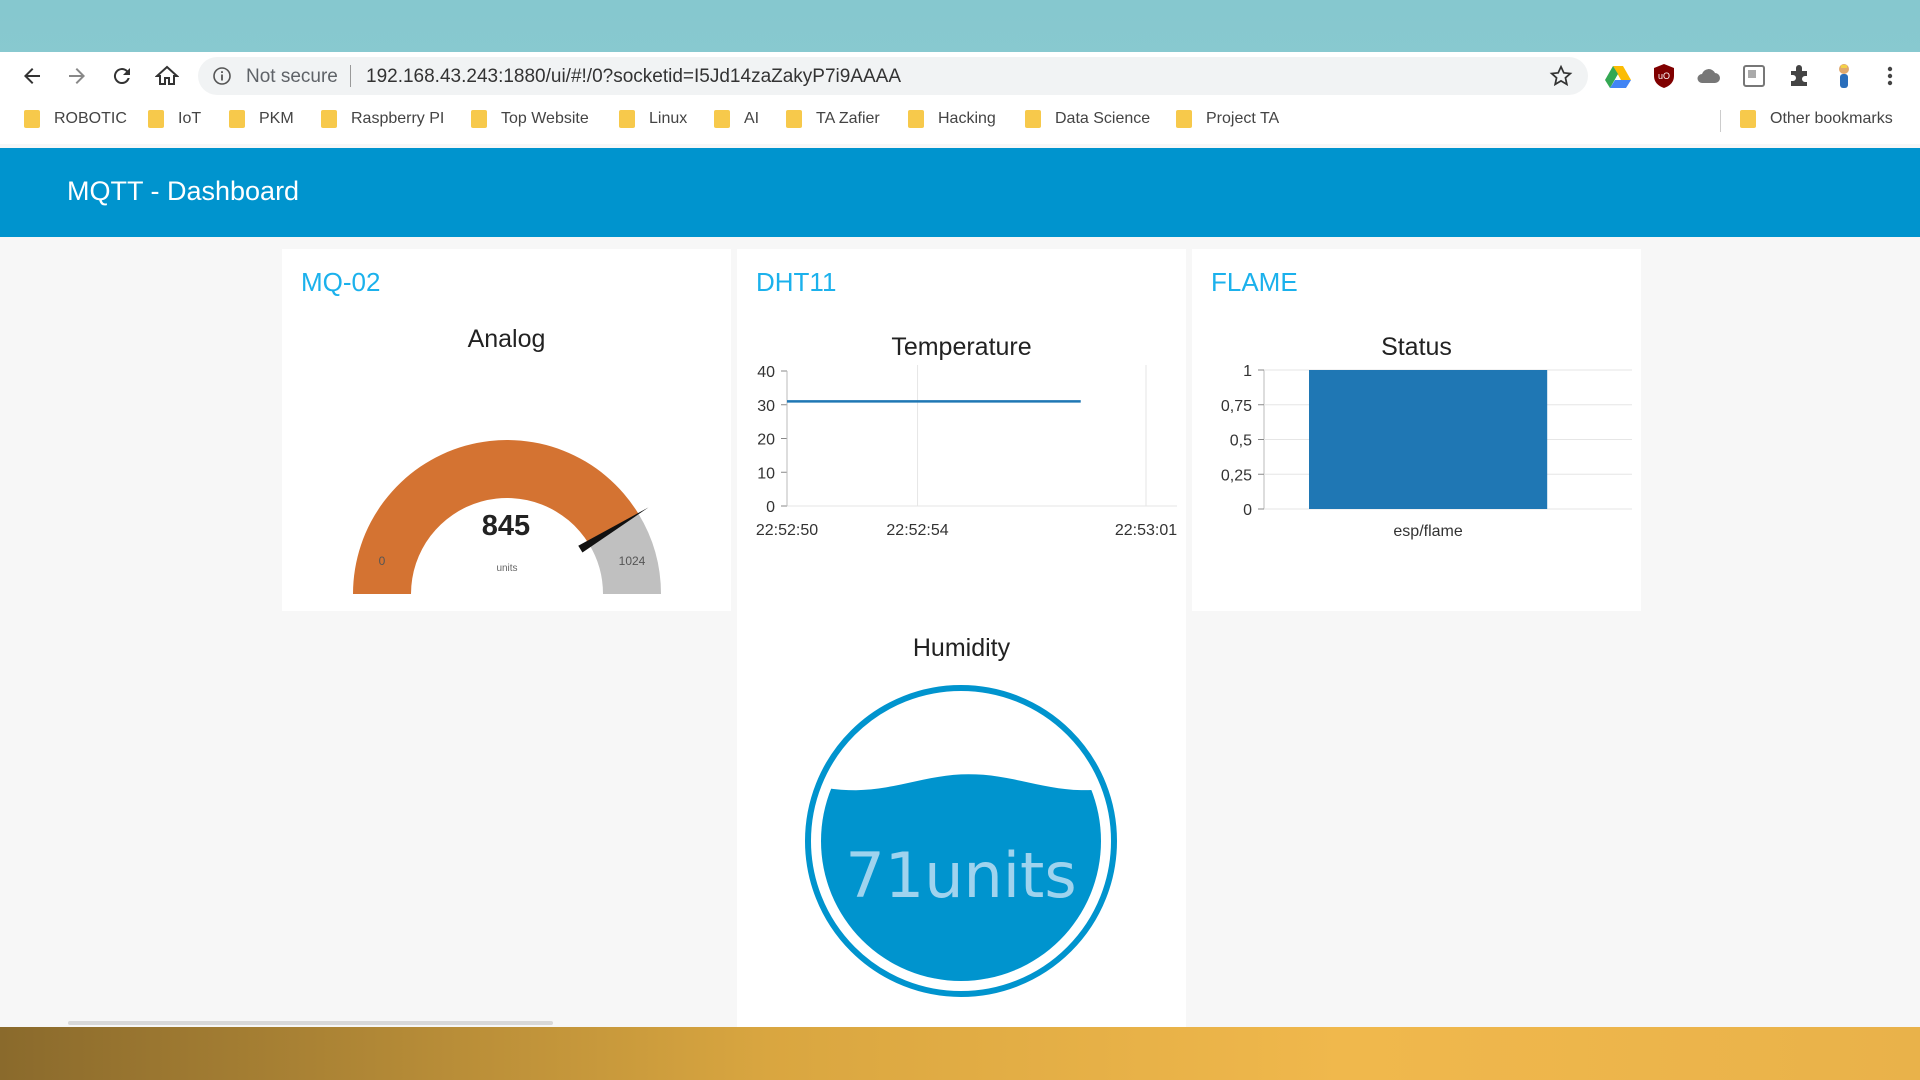 Image resolution: width=1920 pixels, height=1080 pixels. I want to click on bookmark-data-science: Data Science, so click(1087, 119).